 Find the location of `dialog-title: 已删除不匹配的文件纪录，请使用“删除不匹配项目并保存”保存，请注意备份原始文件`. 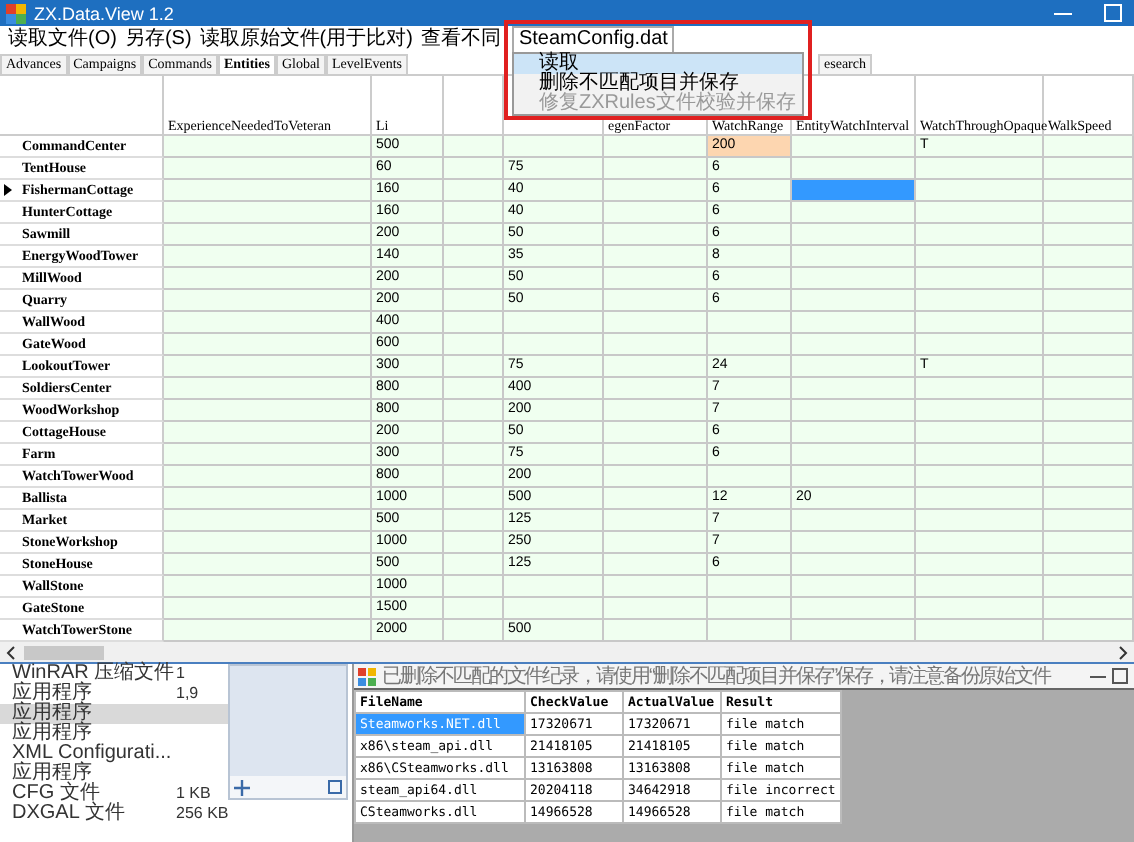

dialog-title: 已删除不匹配的文件纪录，请使用“删除不匹配项目并保存”保存，请注意备份原始文件 is located at coordinates (717, 676).